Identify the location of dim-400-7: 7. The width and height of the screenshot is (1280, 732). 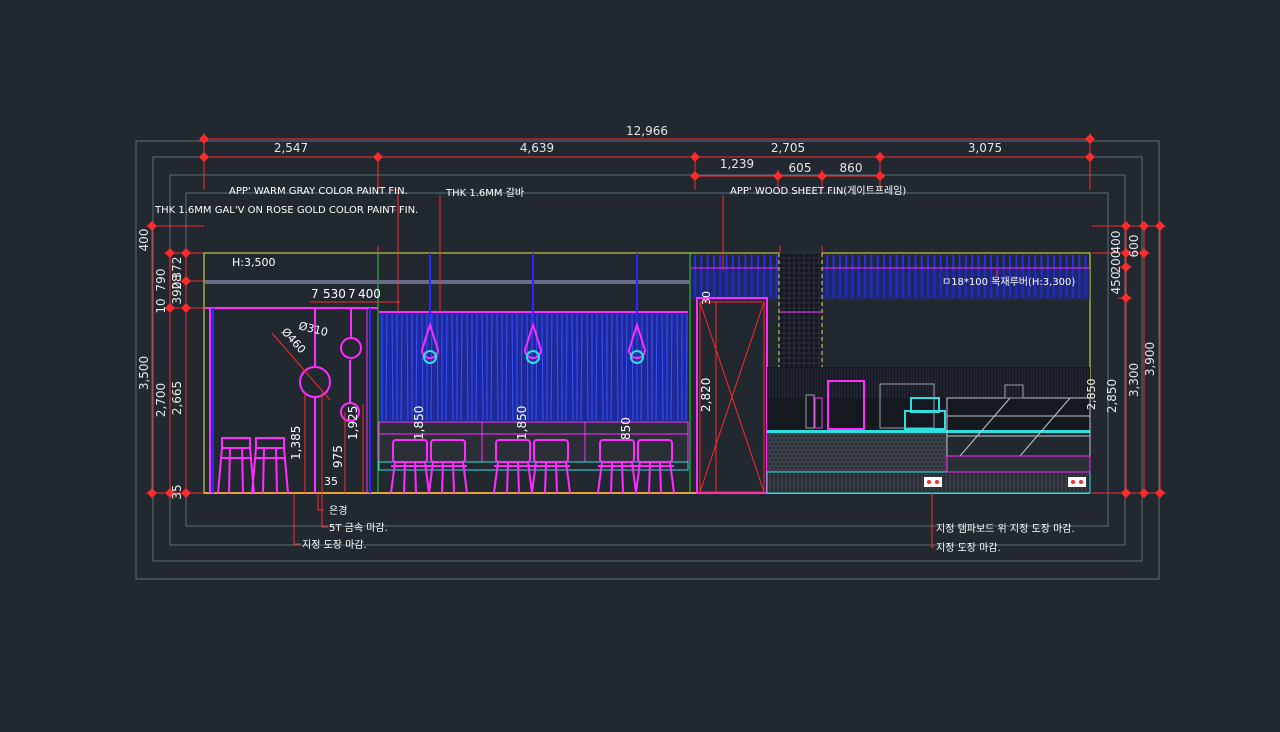
(352, 294).